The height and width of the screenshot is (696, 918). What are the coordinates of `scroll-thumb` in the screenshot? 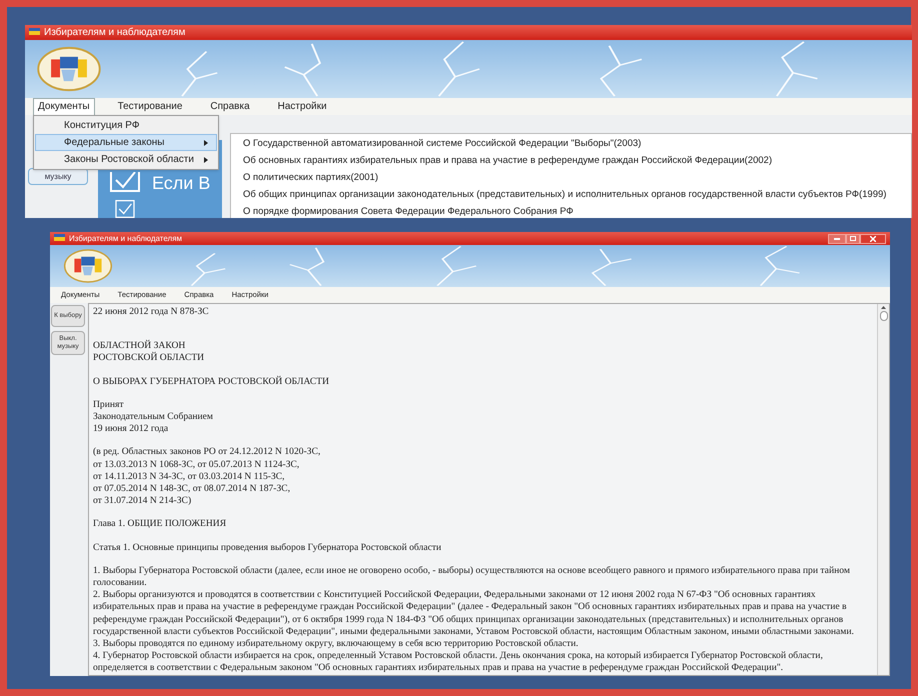 It's located at (884, 316).